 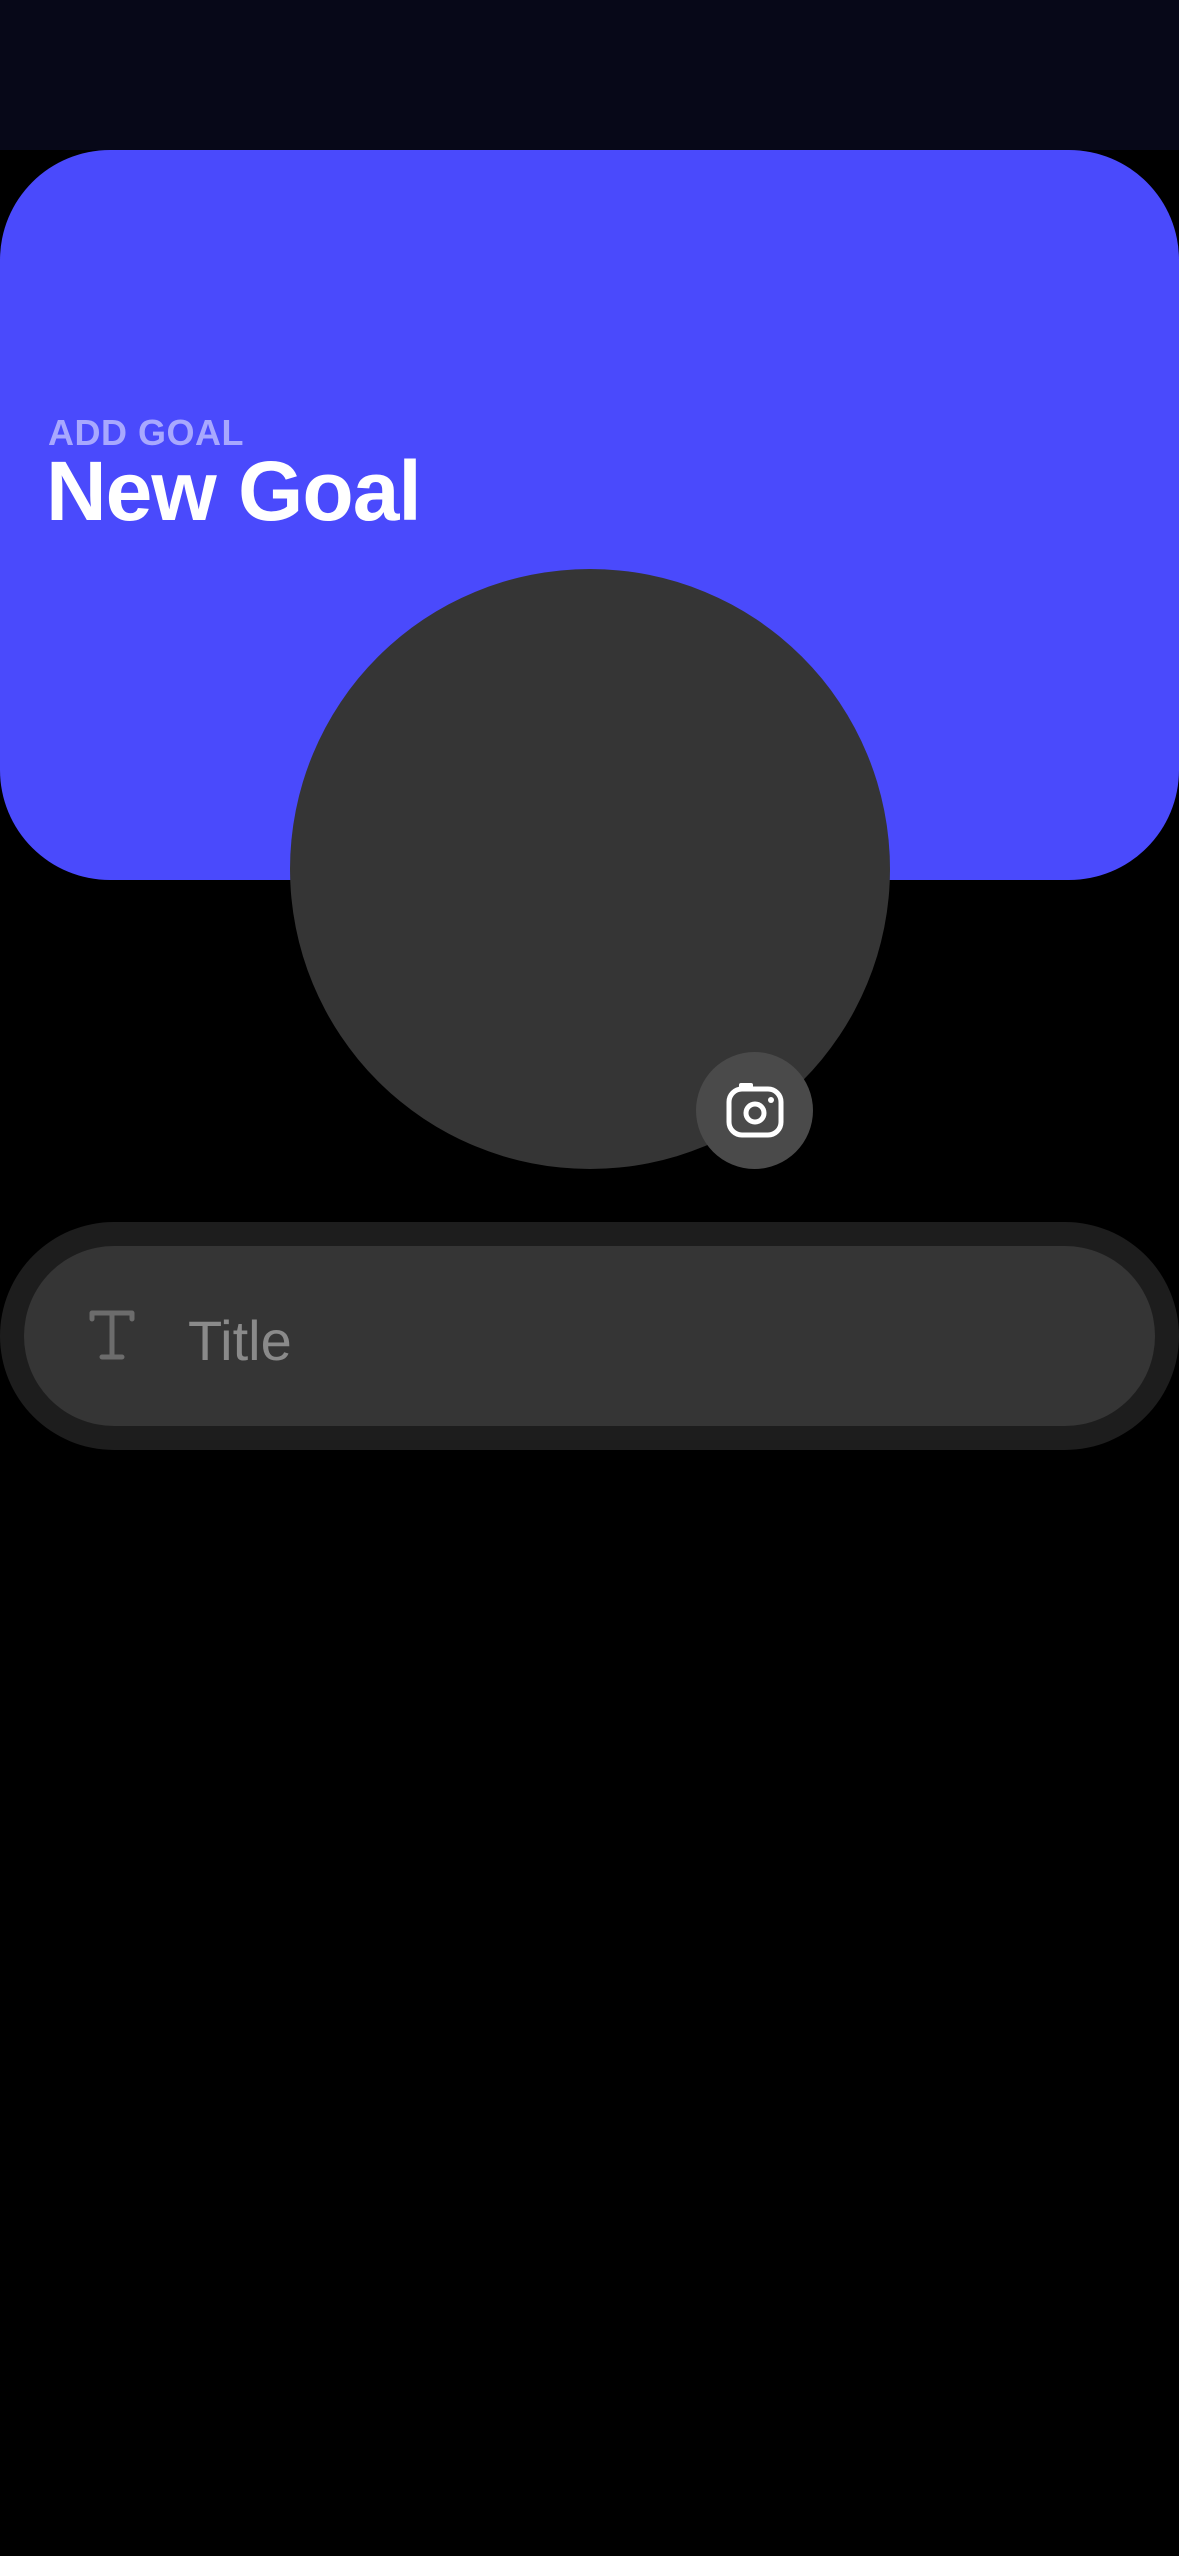 I want to click on camera-icon, so click(x=754, y=1109).